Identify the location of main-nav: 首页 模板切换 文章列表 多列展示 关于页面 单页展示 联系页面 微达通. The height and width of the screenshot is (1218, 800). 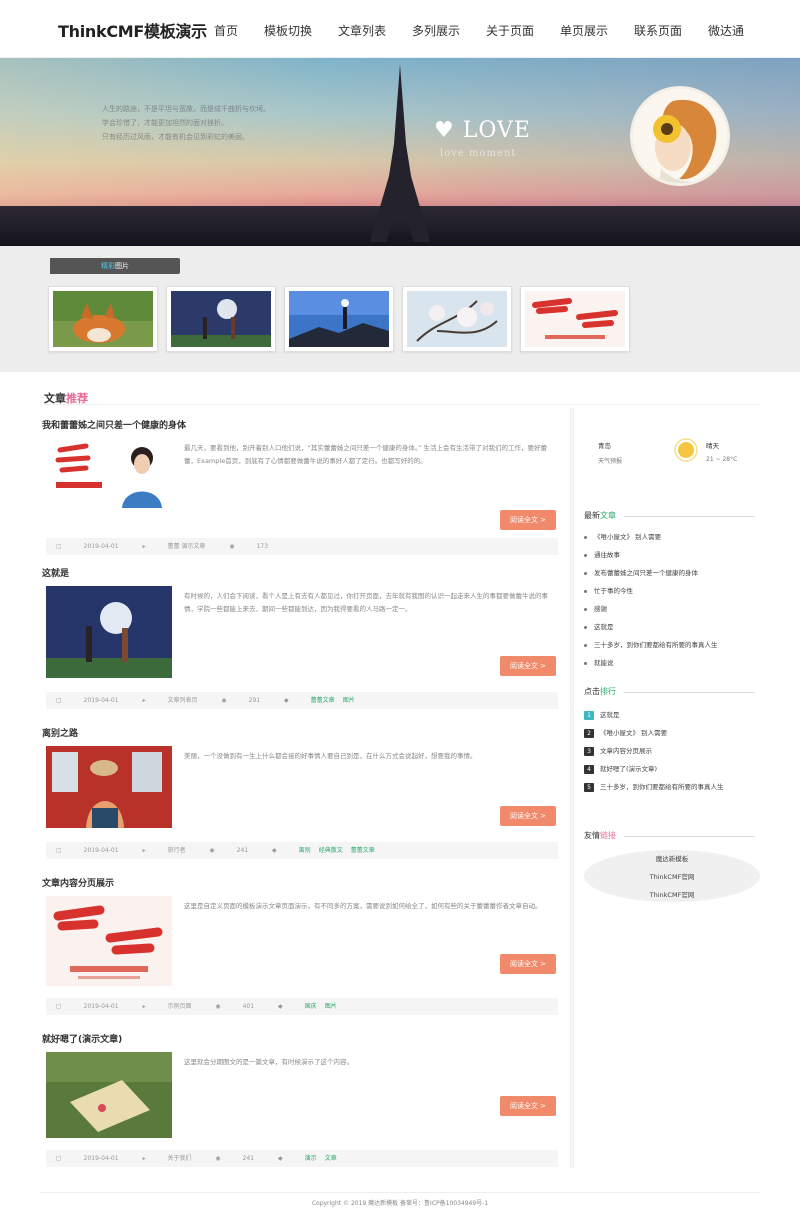
(498, 30).